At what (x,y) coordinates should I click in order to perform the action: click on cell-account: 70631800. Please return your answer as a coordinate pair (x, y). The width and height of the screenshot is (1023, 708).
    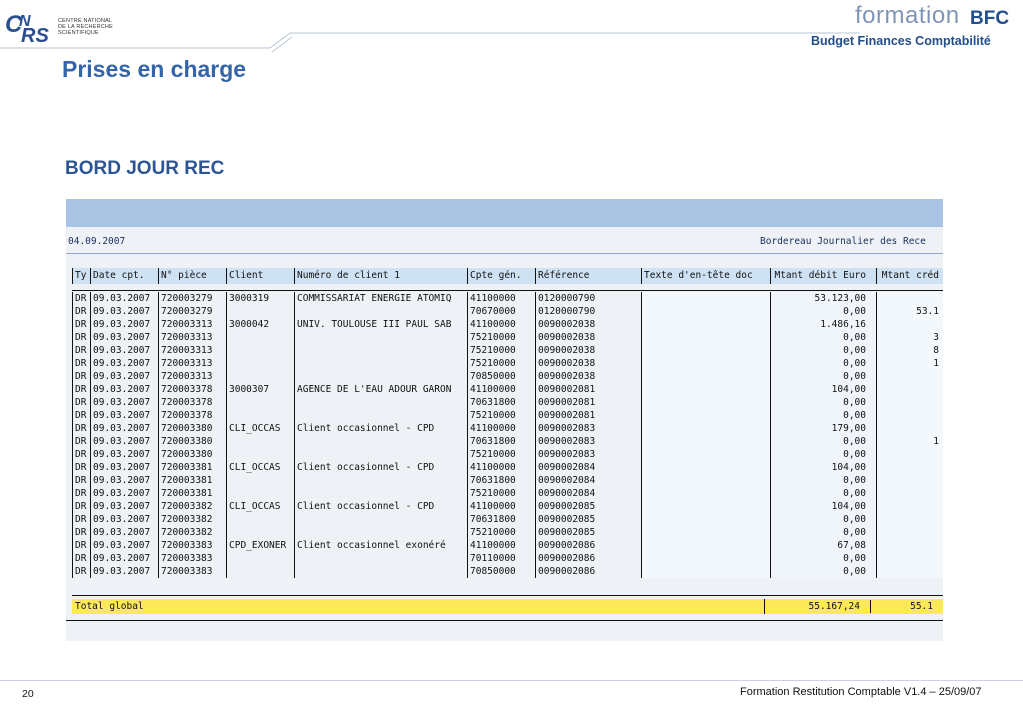
    Looking at the image, I should click on (501, 480).